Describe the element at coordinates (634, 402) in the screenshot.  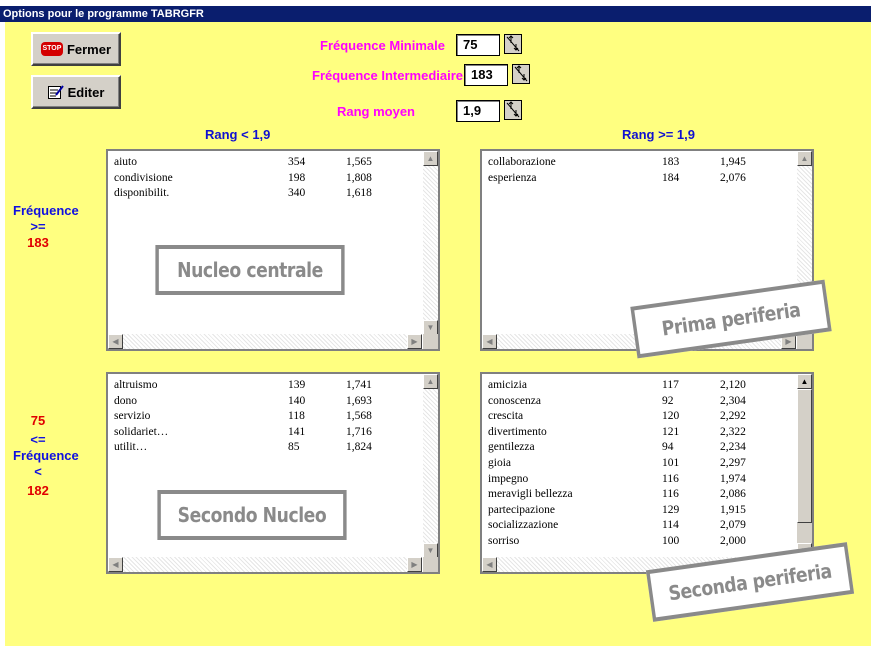
I see `list-item: conoscenza 92 2,304` at that location.